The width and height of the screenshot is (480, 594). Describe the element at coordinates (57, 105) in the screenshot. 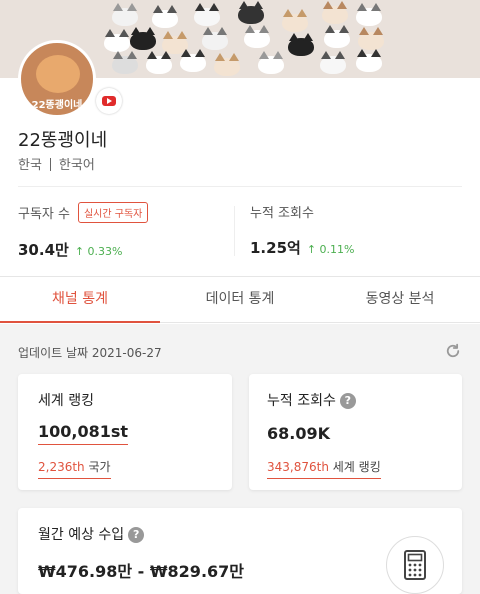

I see `avatar-label: 22똥괭이네` at that location.